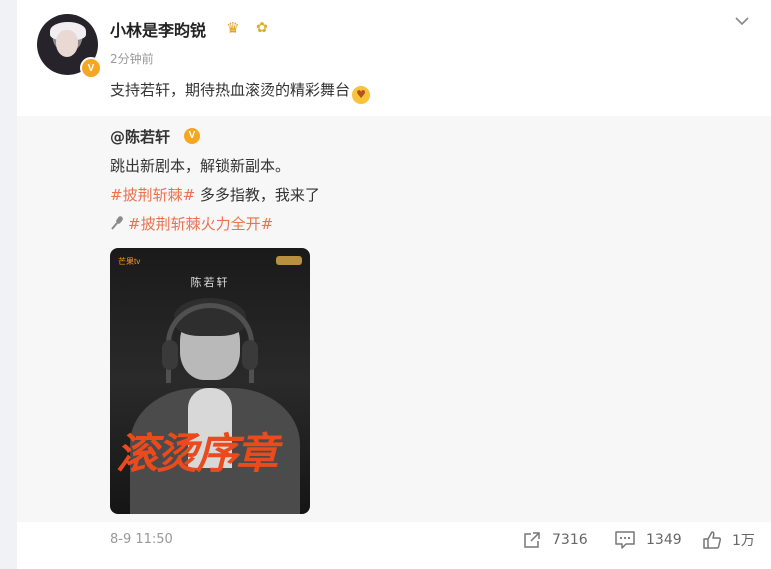 The image size is (771, 569). I want to click on comment-count: 1349, so click(664, 540).